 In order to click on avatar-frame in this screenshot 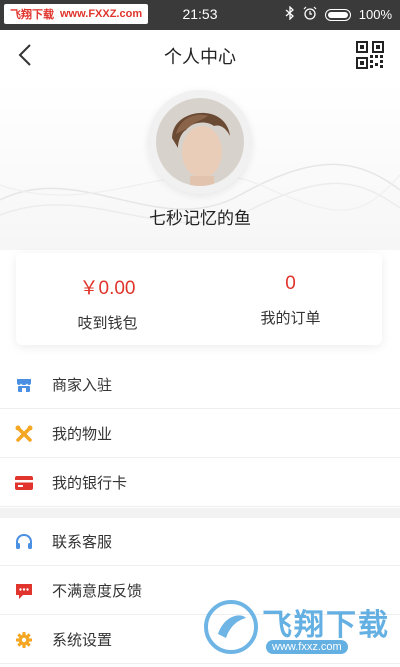, I will do `click(200, 142)`.